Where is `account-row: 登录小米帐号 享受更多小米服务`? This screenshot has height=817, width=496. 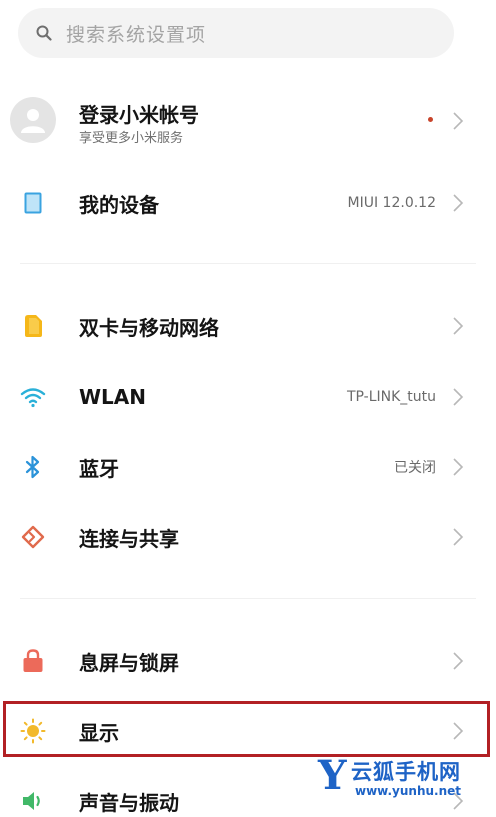 account-row: 登录小米帐号 享受更多小米服务 is located at coordinates (248, 121).